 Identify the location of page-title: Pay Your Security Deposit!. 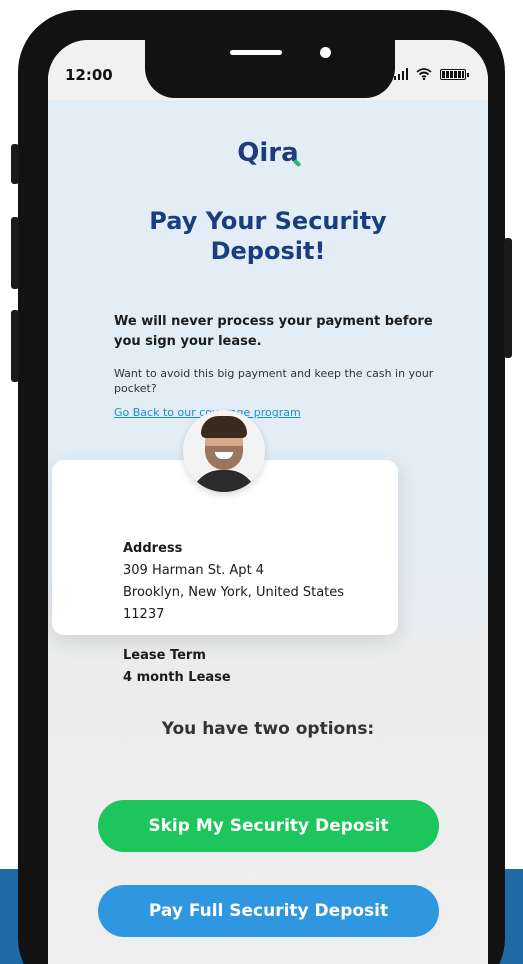
(268, 236).